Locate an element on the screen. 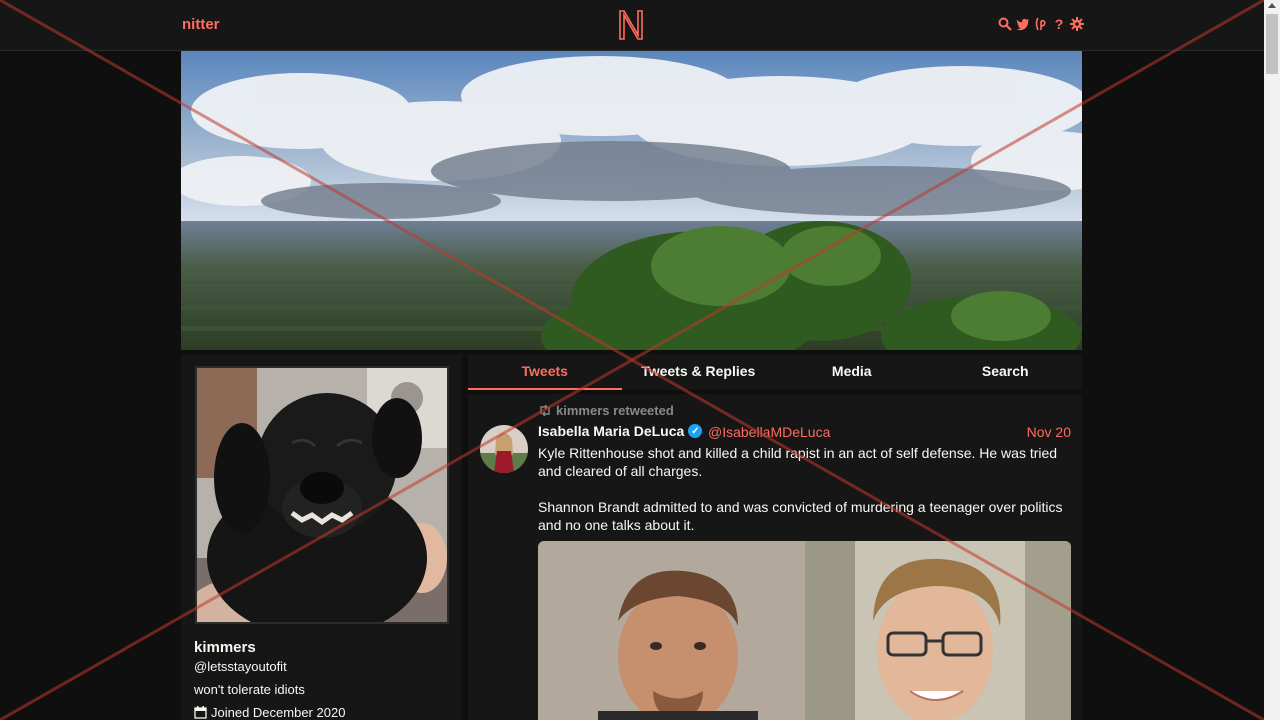 The width and height of the screenshot is (1280, 720). search-icon is located at coordinates (1005, 24).